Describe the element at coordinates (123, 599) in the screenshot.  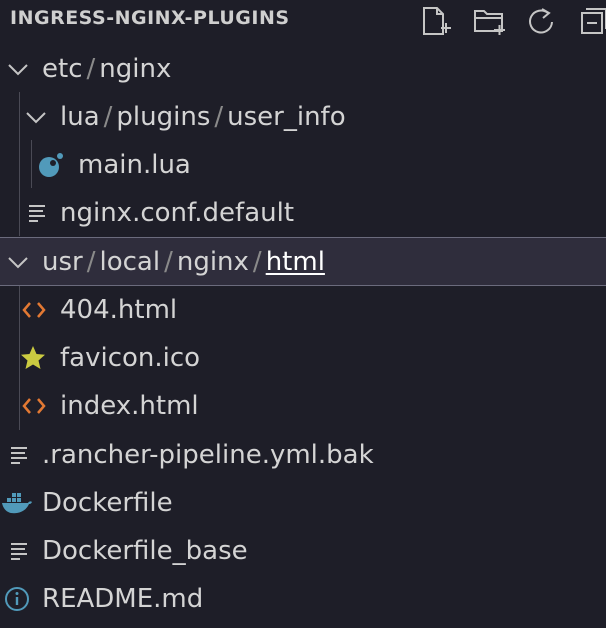
I see `file-label: README.md` at that location.